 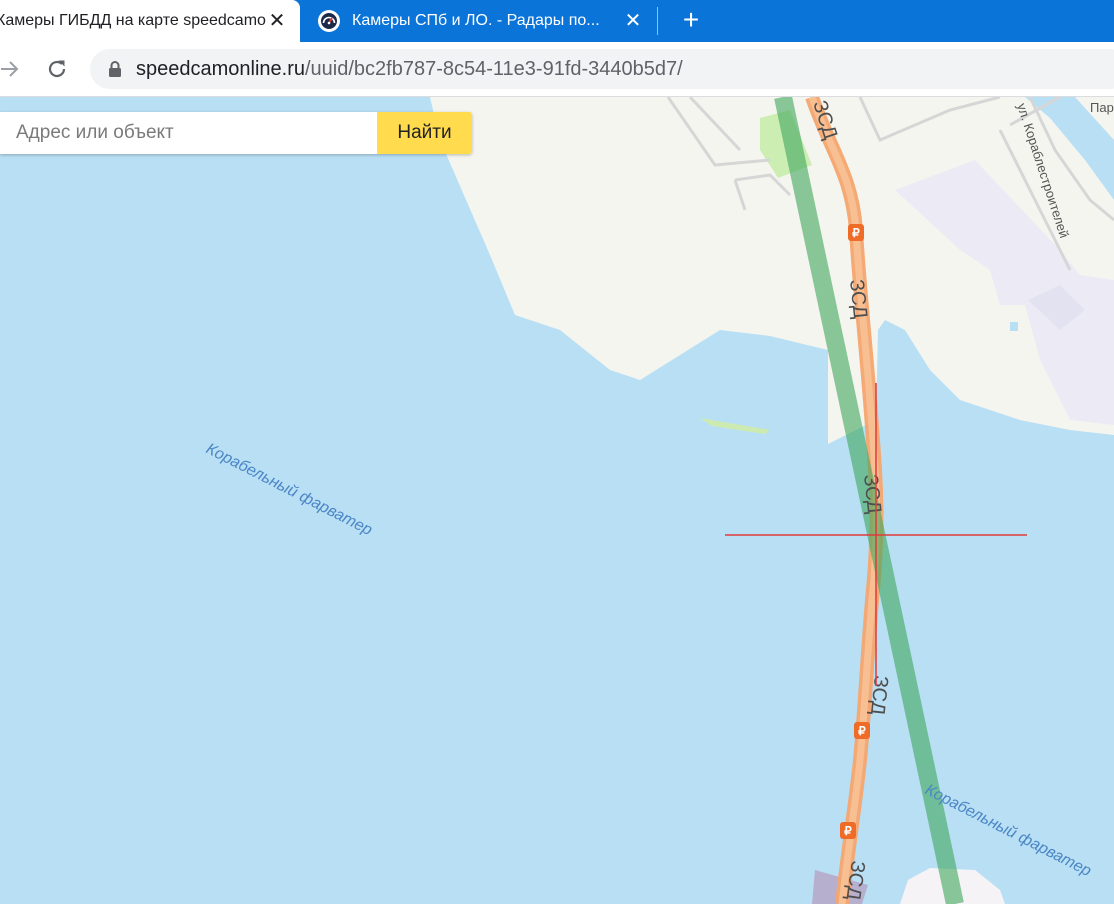 I want to click on reload-icon, so click(x=57, y=69).